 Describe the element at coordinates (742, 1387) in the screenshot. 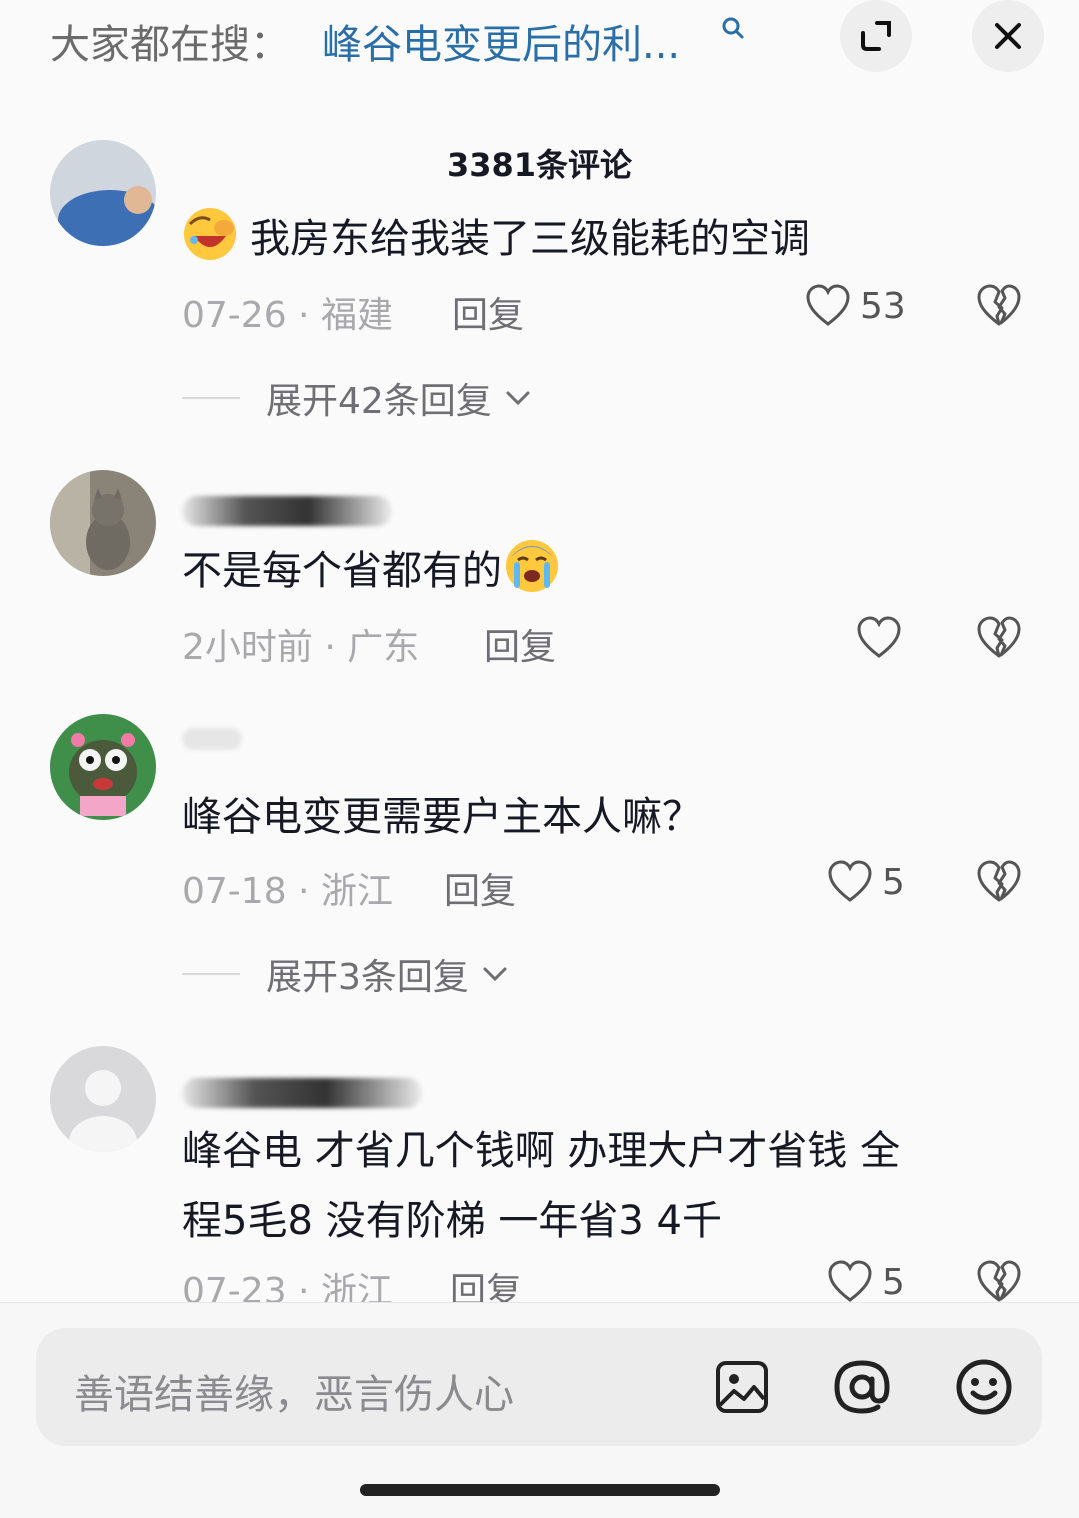

I see `image-icon` at that location.